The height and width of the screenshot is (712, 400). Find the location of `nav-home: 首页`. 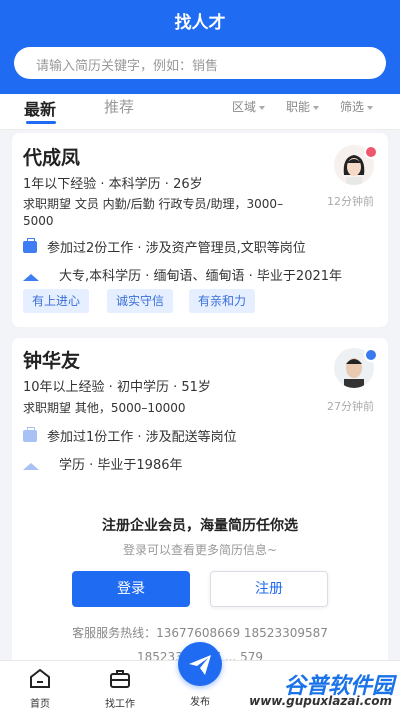

nav-home: 首页 is located at coordinates (40, 688).